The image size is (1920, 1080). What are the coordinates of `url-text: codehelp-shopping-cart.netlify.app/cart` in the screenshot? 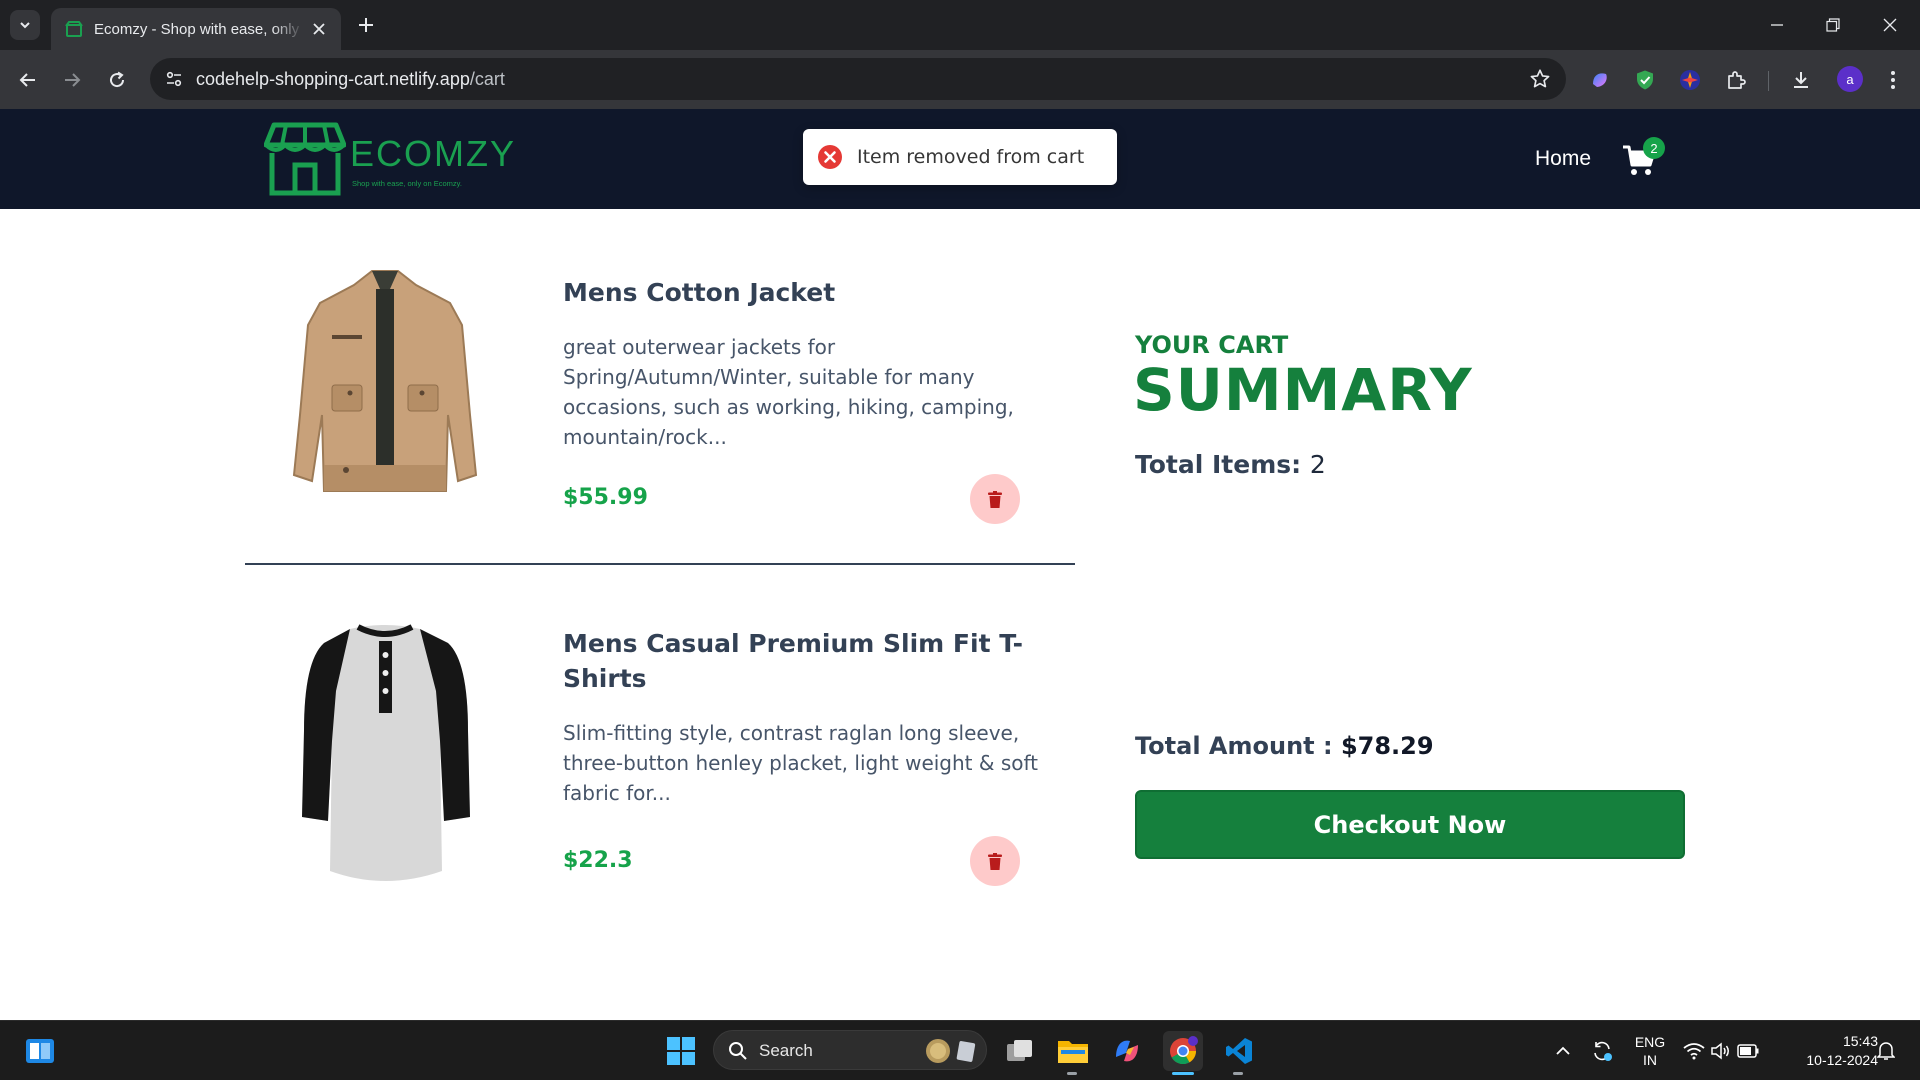 It's located at (350, 79).